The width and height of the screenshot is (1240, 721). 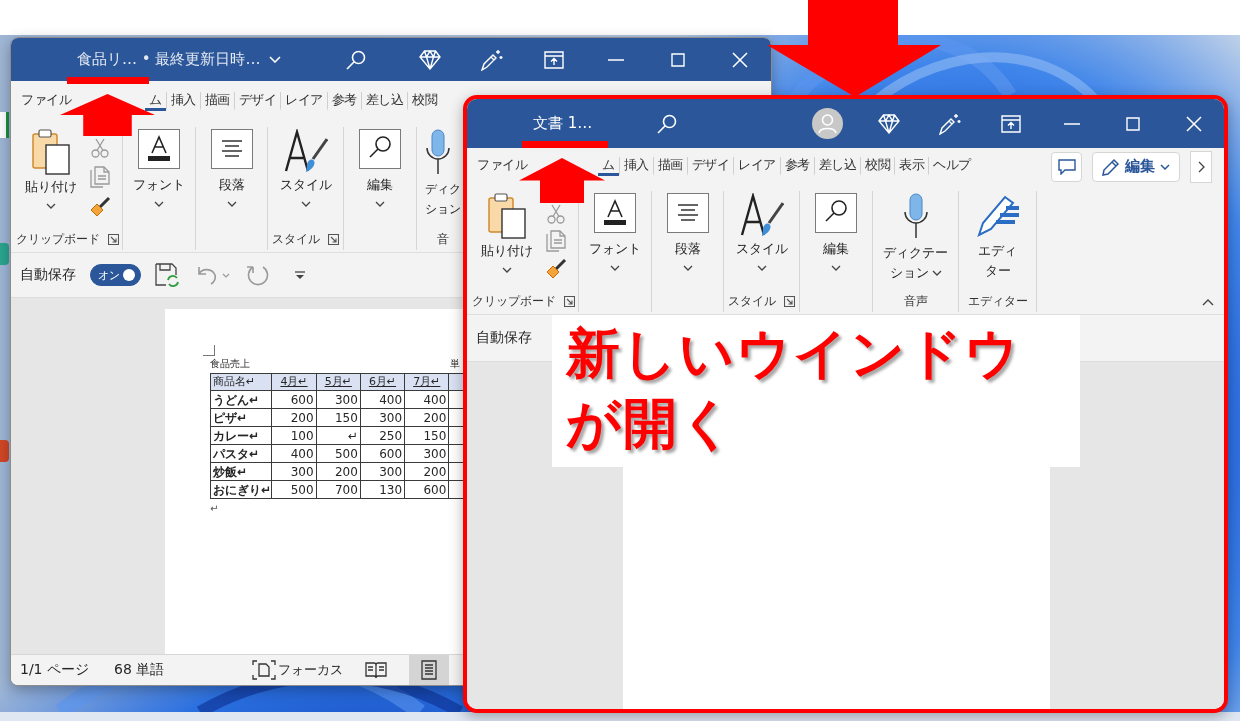 I want to click on undo-icon, so click(x=206, y=275).